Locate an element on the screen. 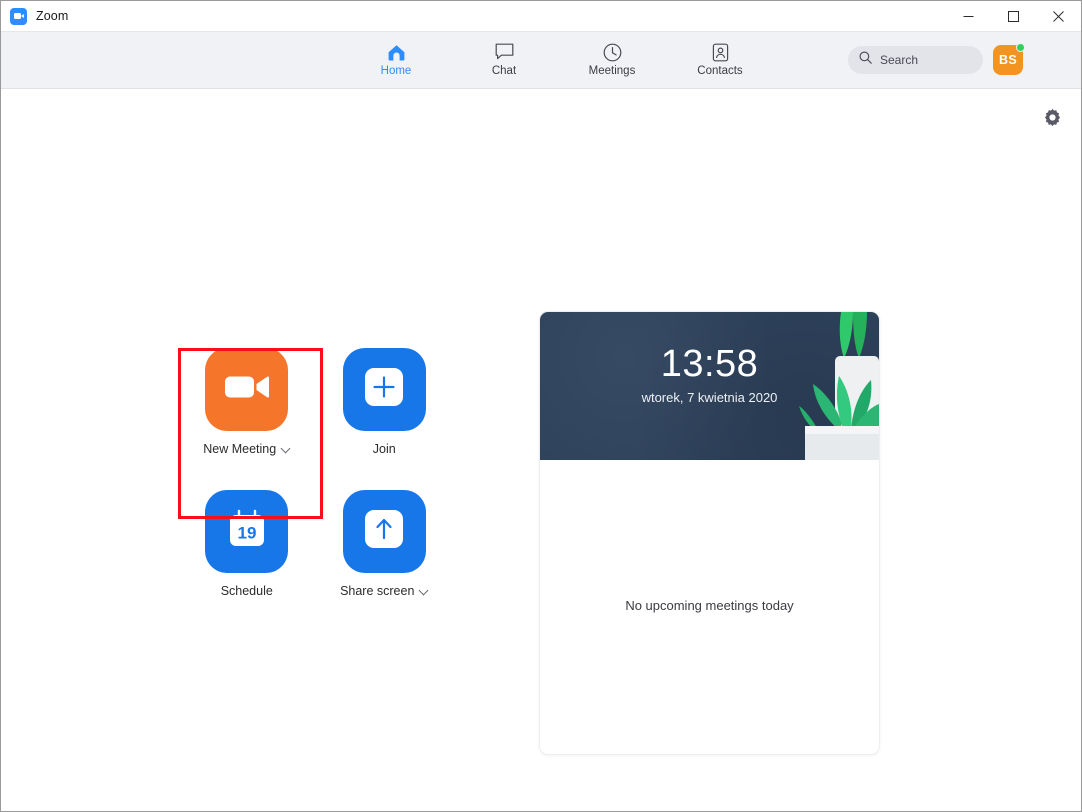  join-label: Join is located at coordinates (384, 449).